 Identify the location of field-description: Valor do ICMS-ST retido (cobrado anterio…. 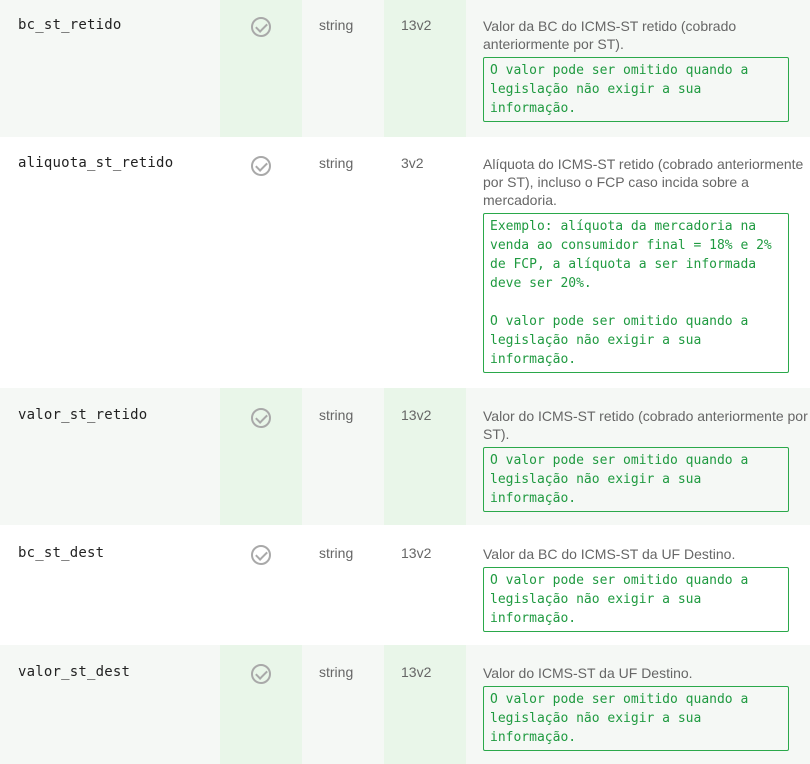
(645, 425).